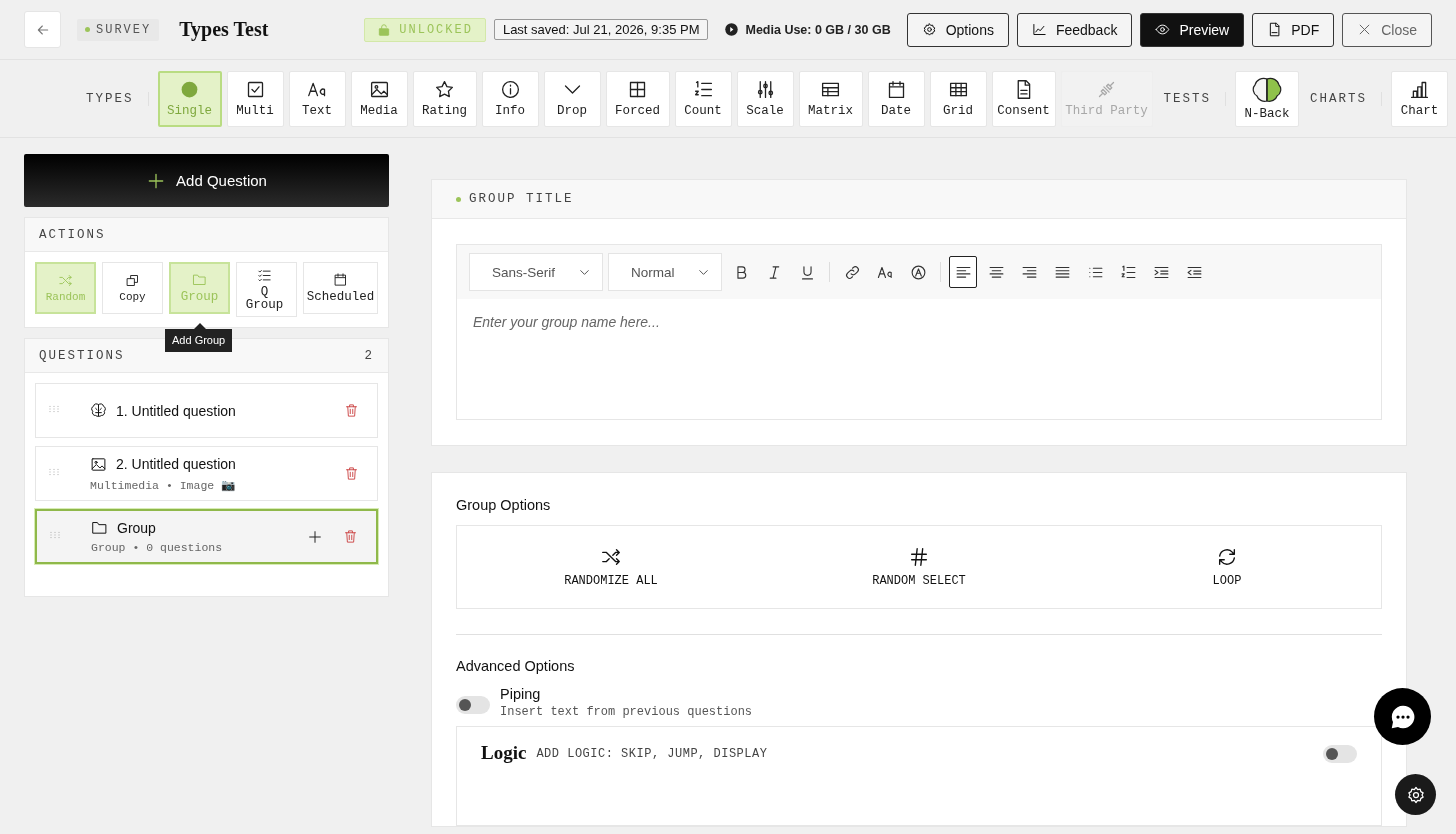 Image resolution: width=1456 pixels, height=834 pixels. What do you see at coordinates (340, 288) in the screenshot?
I see `action-button: Scheduled` at bounding box center [340, 288].